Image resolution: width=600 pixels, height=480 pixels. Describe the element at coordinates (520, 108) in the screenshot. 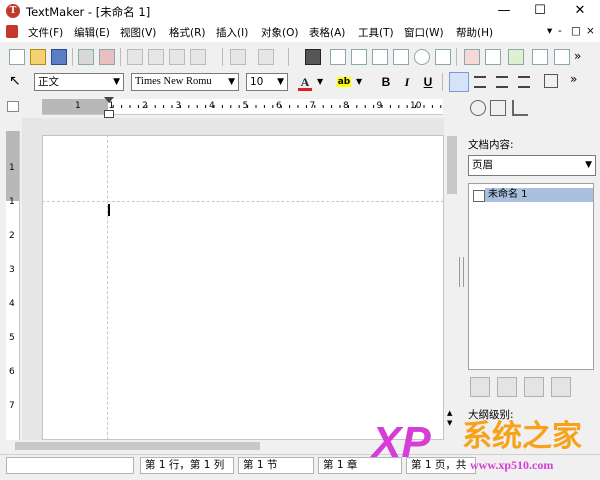

I see `chart-pane-icon` at that location.